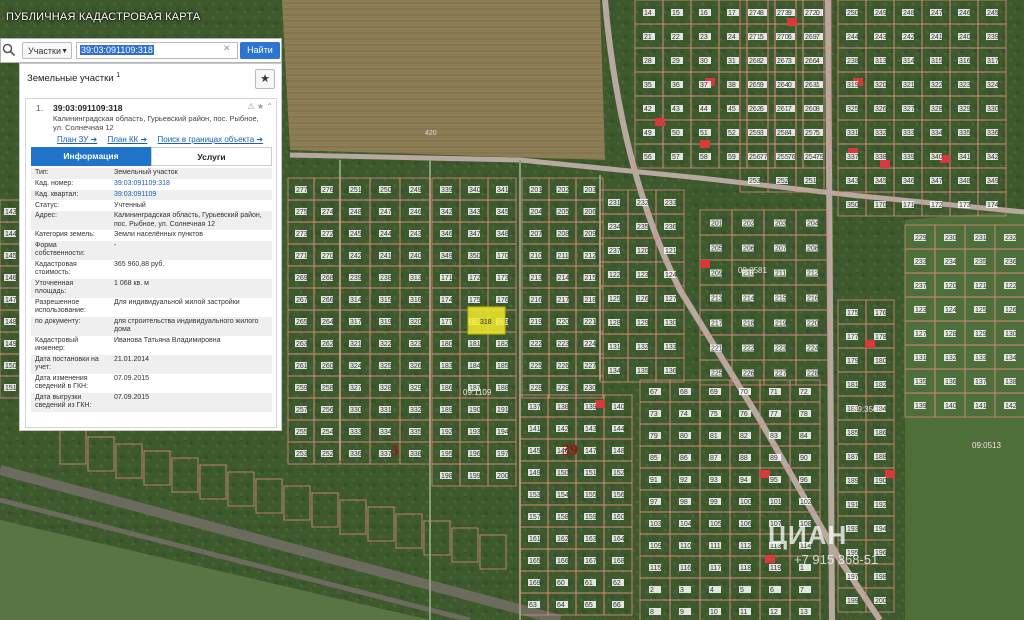 The height and width of the screenshot is (620, 1024). What do you see at coordinates (804, 414) in the screenshot?
I see `parcel-number: 78` at bounding box center [804, 414].